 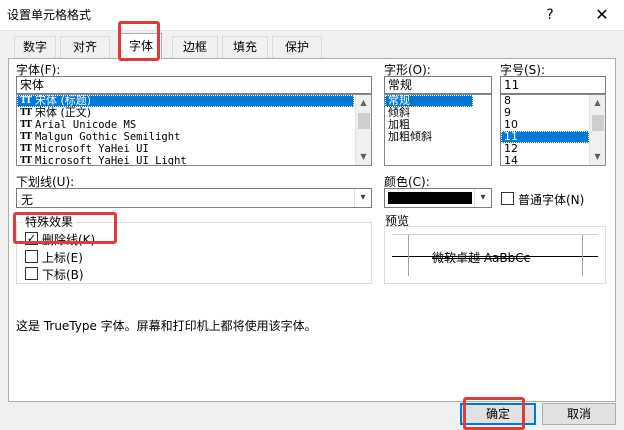 What do you see at coordinates (31, 273) in the screenshot?
I see `subscript-checkbox` at bounding box center [31, 273].